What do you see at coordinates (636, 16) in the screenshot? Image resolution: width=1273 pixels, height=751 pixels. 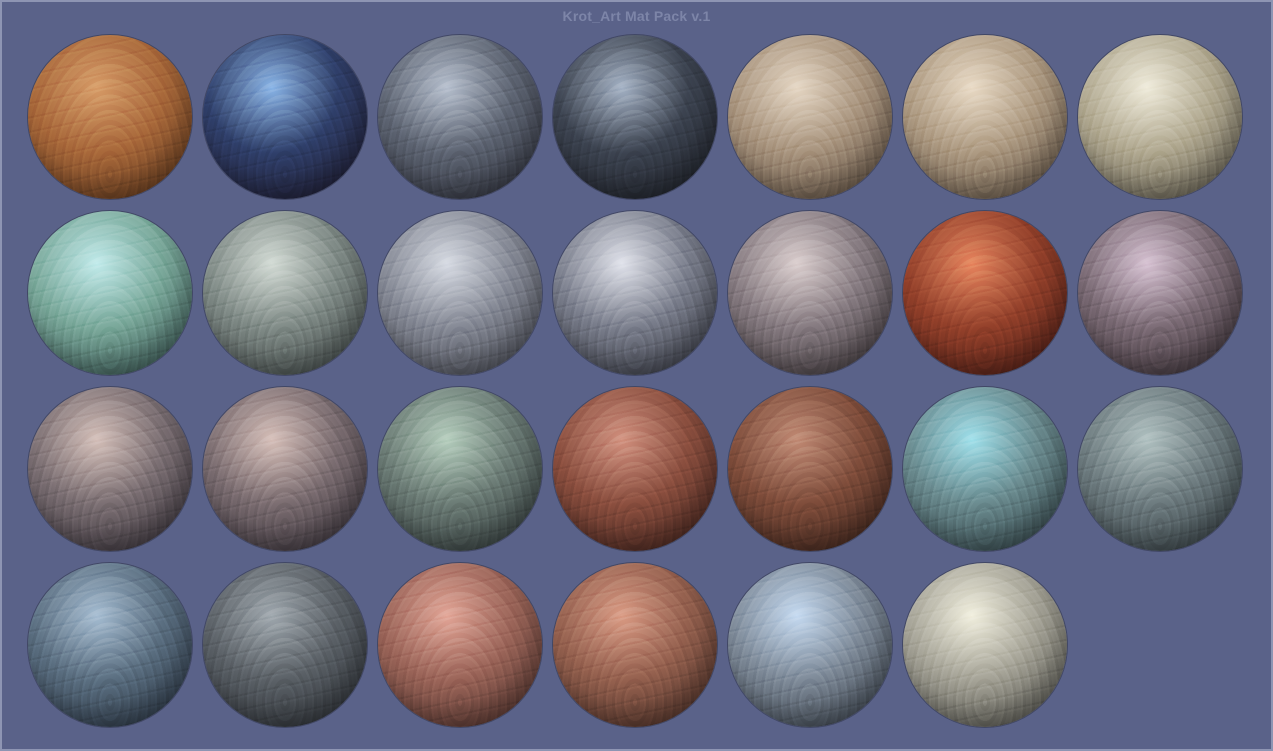 I see `pack-title: Krot_Art Mat Pack v.1` at bounding box center [636, 16].